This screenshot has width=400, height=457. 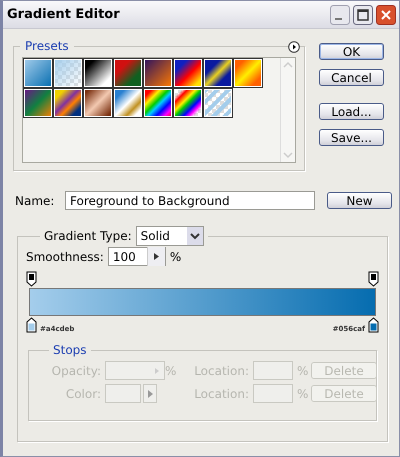 What do you see at coordinates (170, 236) in the screenshot?
I see `gradient-type-dropdown: Solid` at bounding box center [170, 236].